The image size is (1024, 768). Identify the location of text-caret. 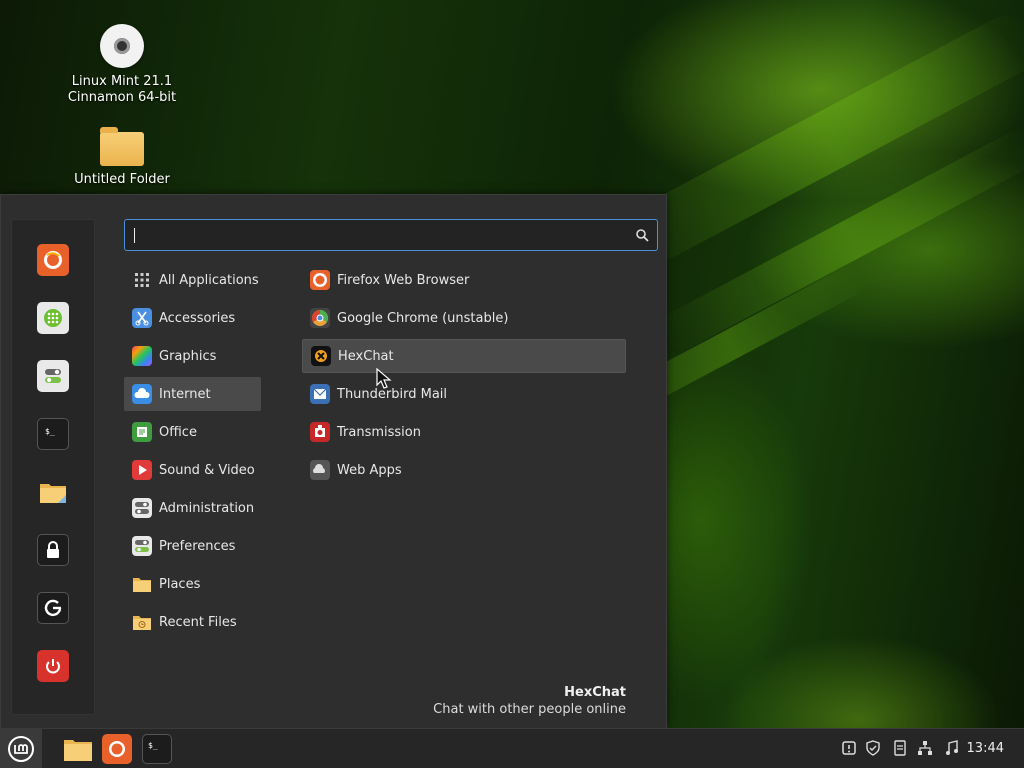
(134, 235).